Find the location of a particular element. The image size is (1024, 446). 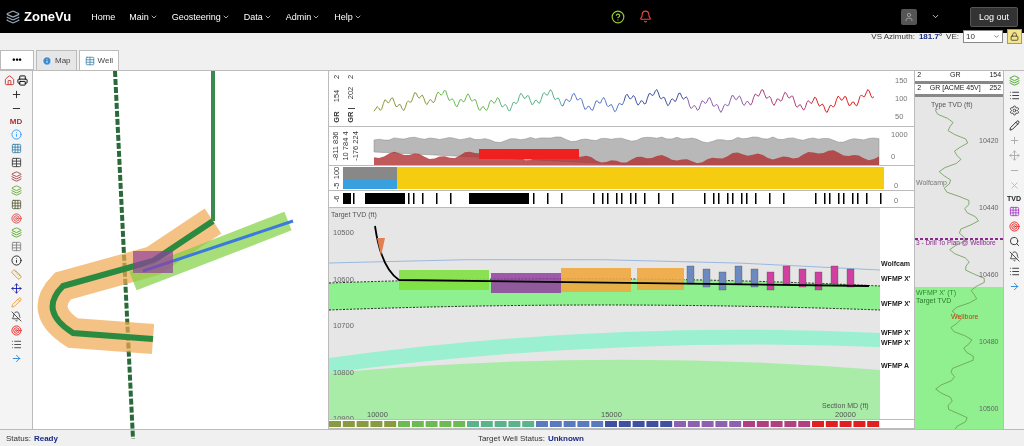

ve-label: VE: is located at coordinates (952, 36).